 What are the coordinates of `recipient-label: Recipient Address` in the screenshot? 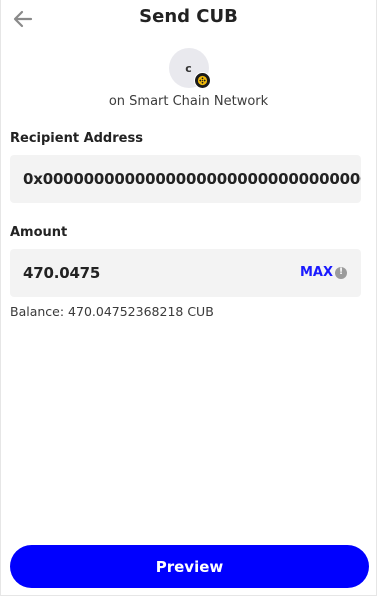 It's located at (76, 138).